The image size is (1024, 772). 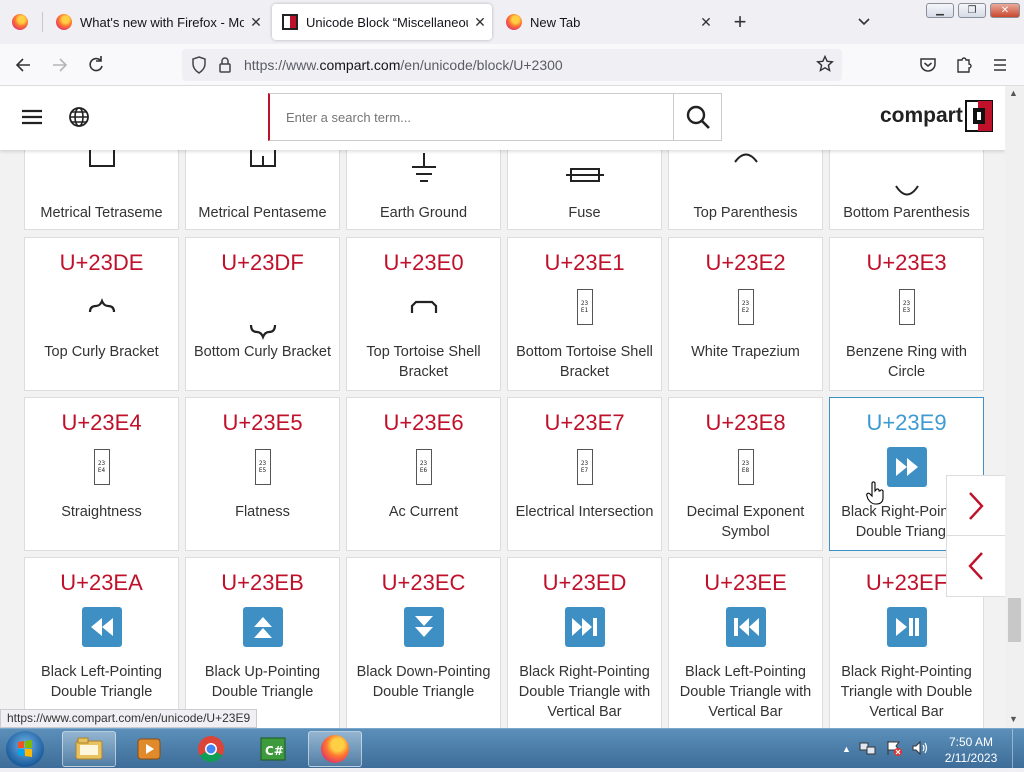 I want to click on hamburger-menu-icon, so click(x=32, y=119).